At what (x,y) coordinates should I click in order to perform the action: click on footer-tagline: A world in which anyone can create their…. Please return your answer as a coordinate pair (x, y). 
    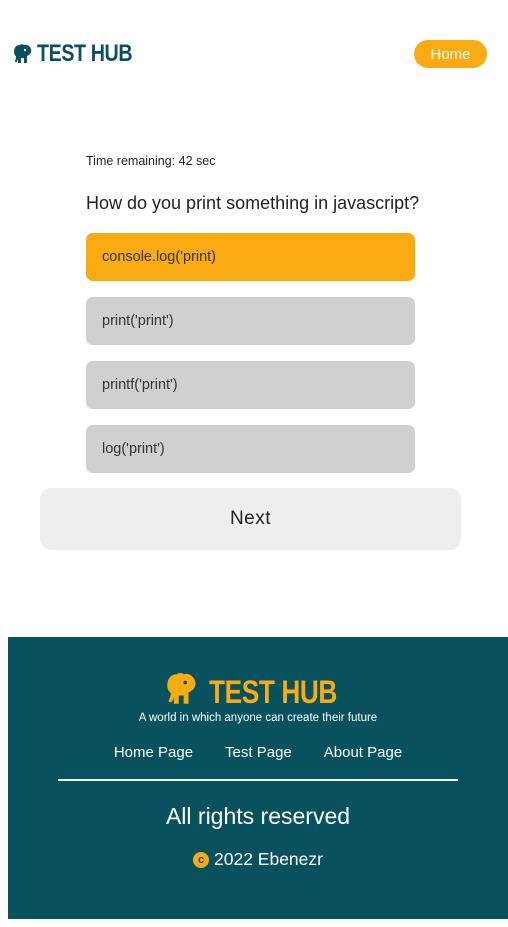
    Looking at the image, I should click on (258, 718).